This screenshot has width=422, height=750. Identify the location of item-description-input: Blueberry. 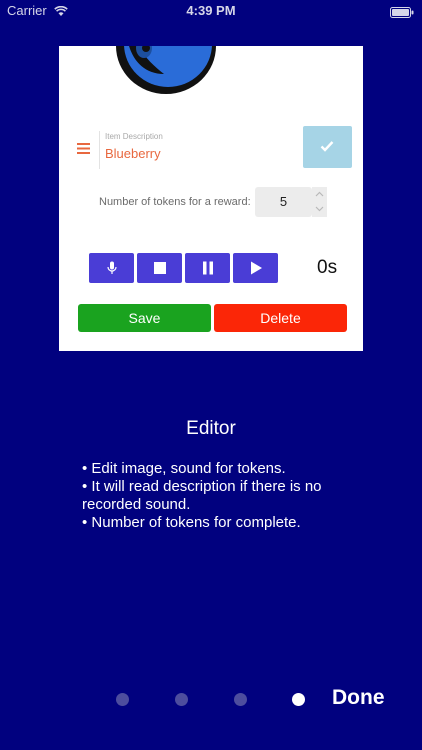
(133, 153).